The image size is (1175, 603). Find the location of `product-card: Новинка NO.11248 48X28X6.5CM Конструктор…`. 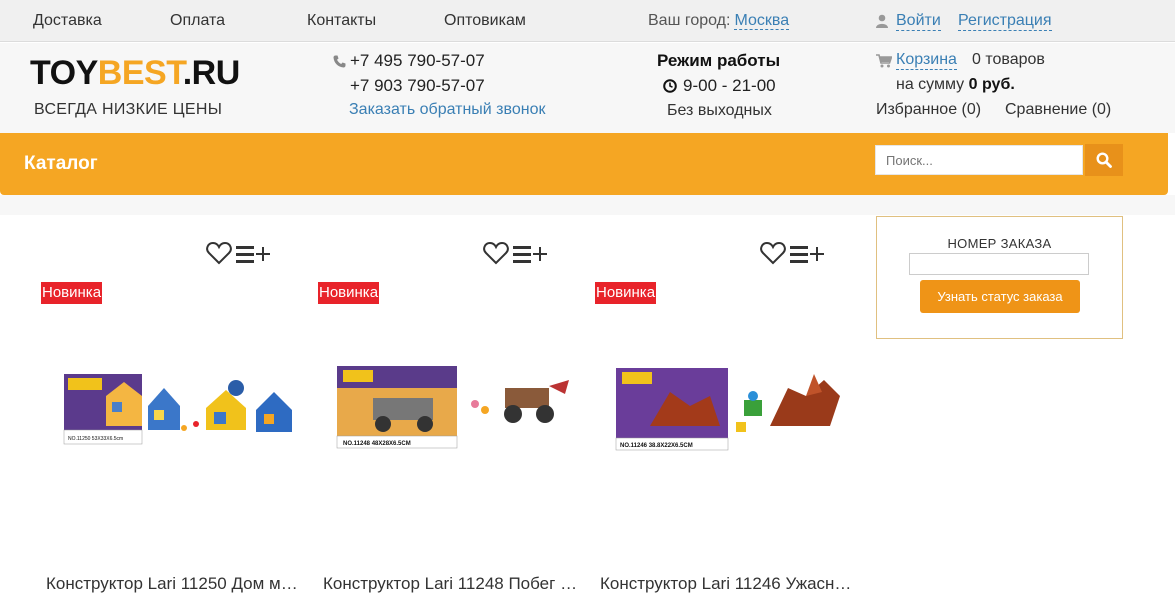

product-card: Новинка NO.11248 48X28X6.5CM Конструктор… is located at coordinates (453, 409).